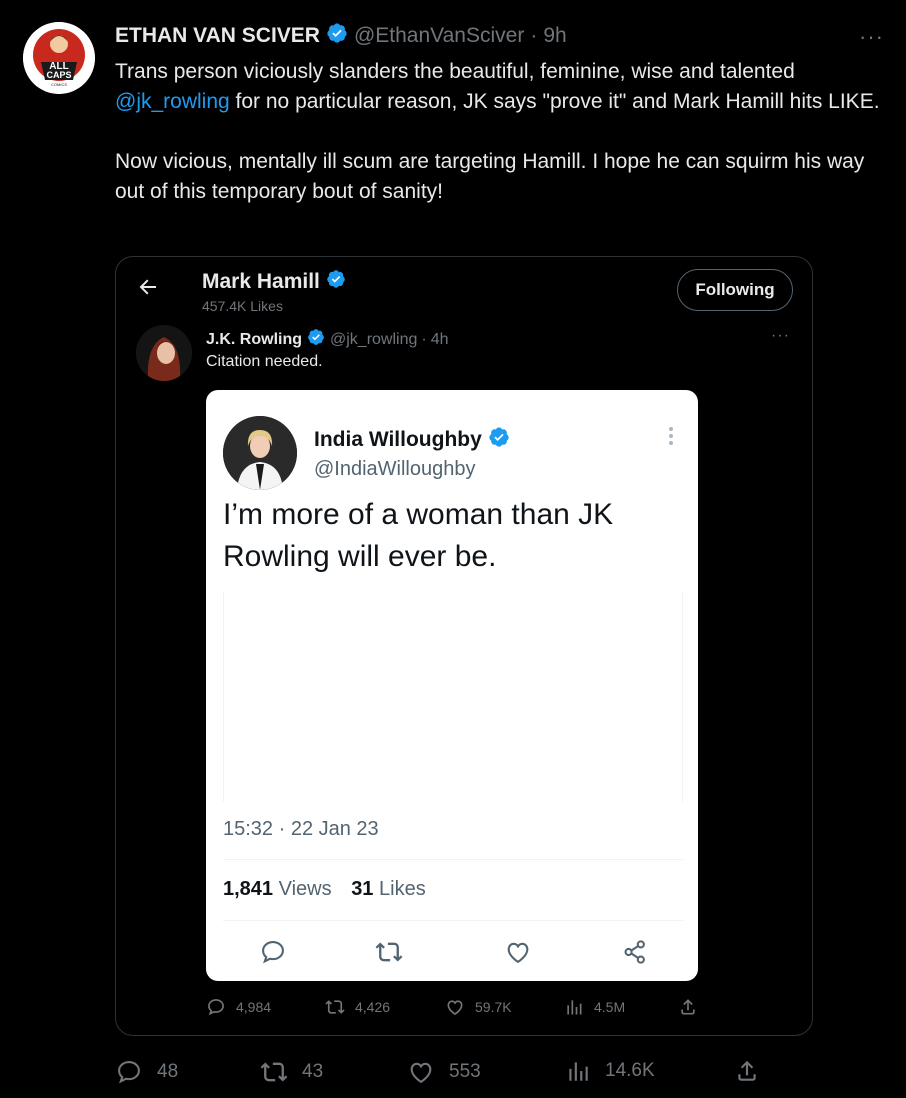  I want to click on logo-text-comics: COMICS, so click(59, 84).